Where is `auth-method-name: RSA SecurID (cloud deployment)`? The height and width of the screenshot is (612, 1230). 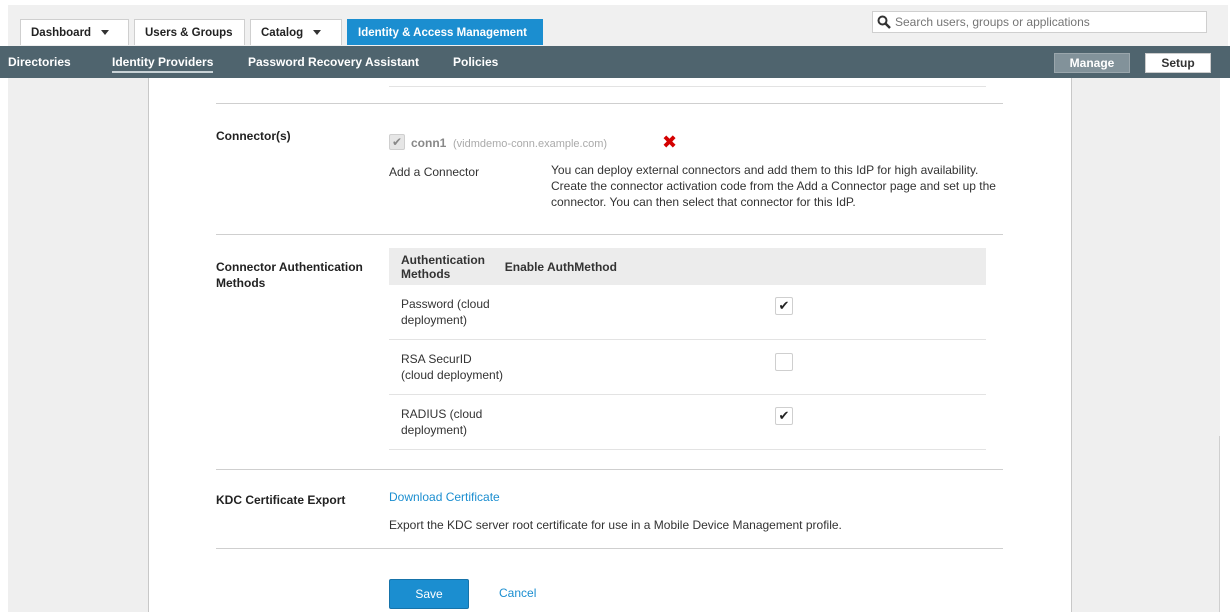 auth-method-name: RSA SecurID (cloud deployment) is located at coordinates (447, 367).